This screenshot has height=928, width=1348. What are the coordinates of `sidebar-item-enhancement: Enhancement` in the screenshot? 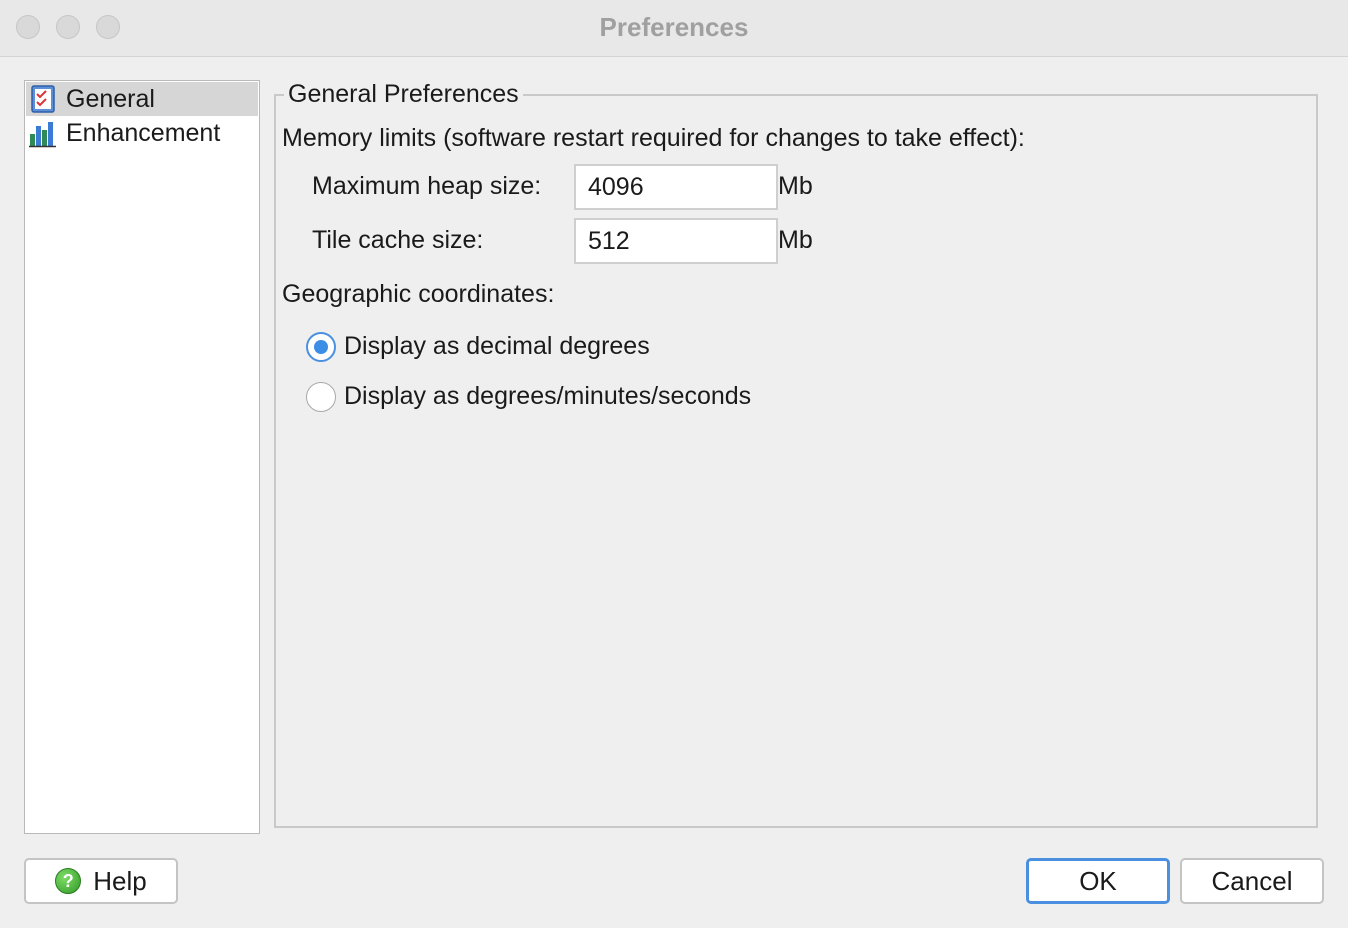 It's located at (142, 133).